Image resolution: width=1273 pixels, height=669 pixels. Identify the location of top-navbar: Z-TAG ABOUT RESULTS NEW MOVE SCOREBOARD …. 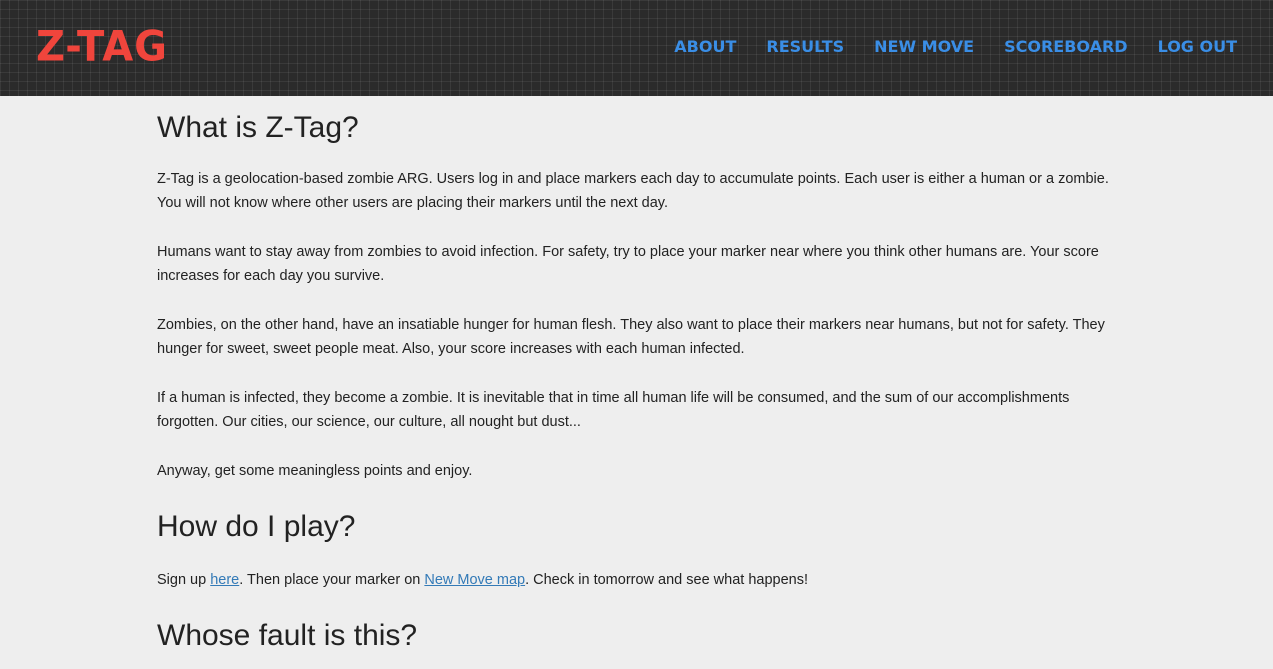
(636, 48).